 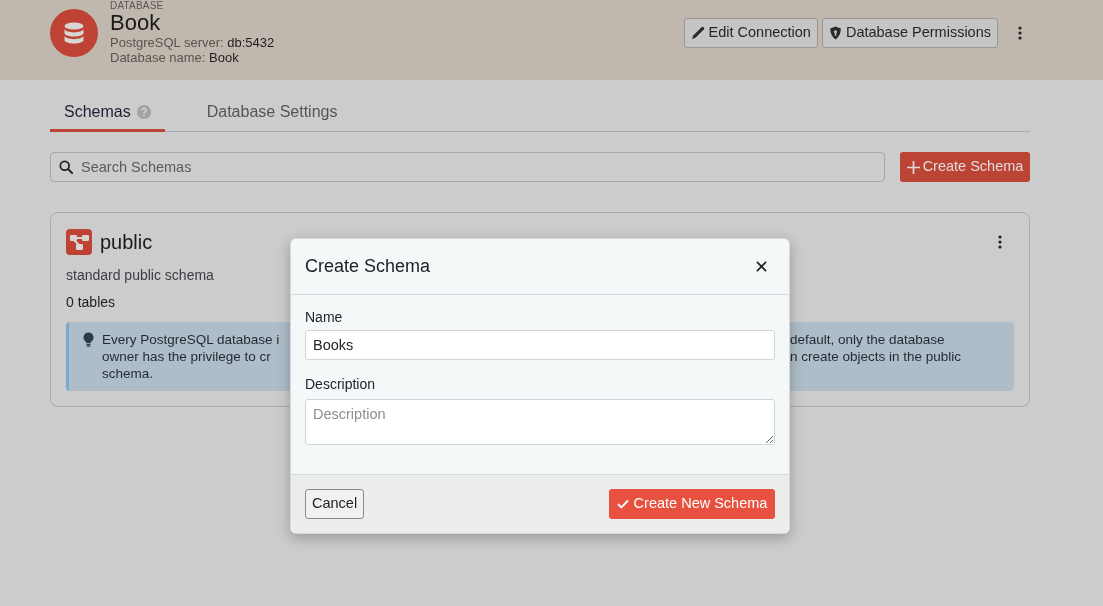 I want to click on create-schema-button: Create Schema, so click(x=965, y=167).